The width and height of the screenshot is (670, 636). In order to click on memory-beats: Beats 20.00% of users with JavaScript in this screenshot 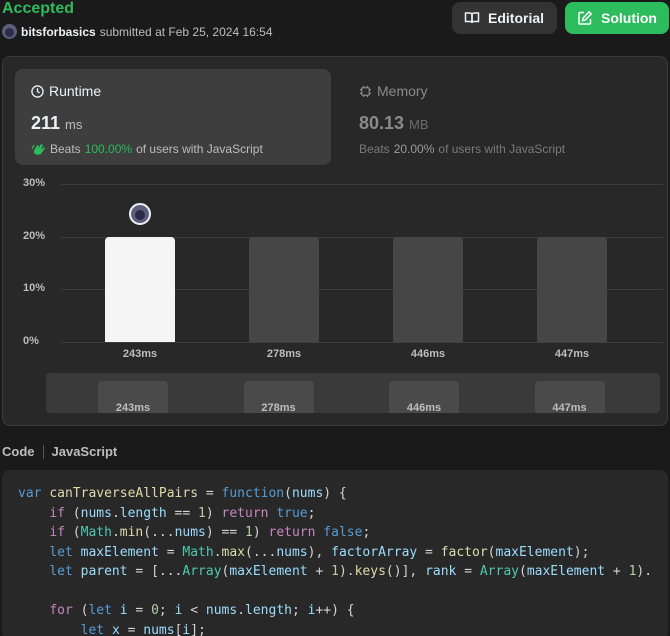, I will do `click(501, 149)`.